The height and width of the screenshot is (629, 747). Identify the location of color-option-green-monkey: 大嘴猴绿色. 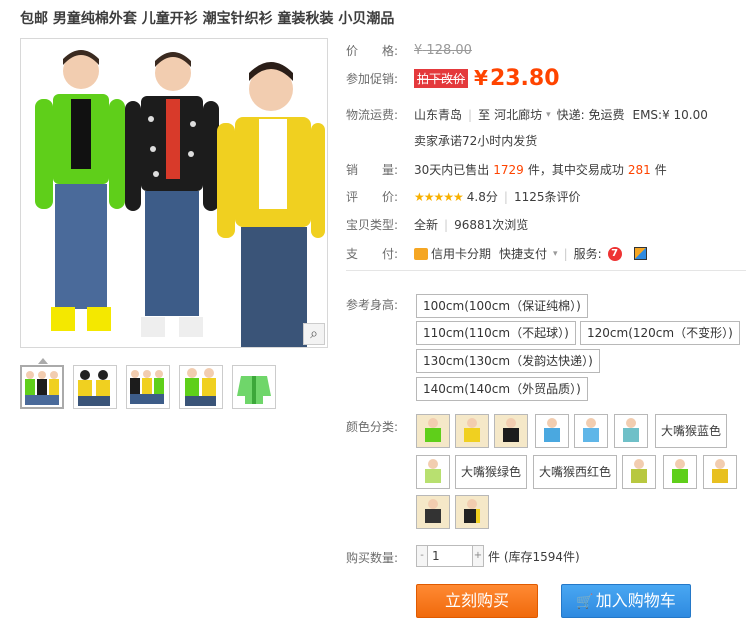
(491, 472).